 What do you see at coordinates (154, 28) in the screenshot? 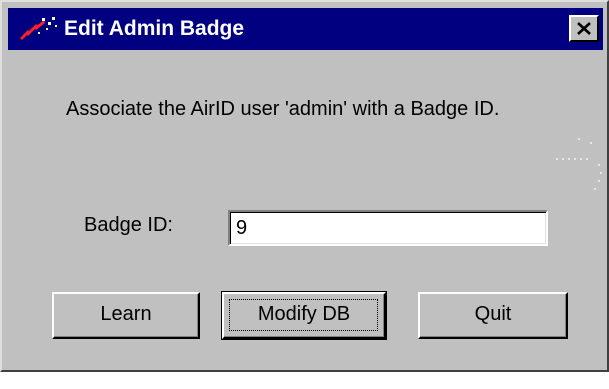
I see `window-title: Edit Admin Badge` at bounding box center [154, 28].